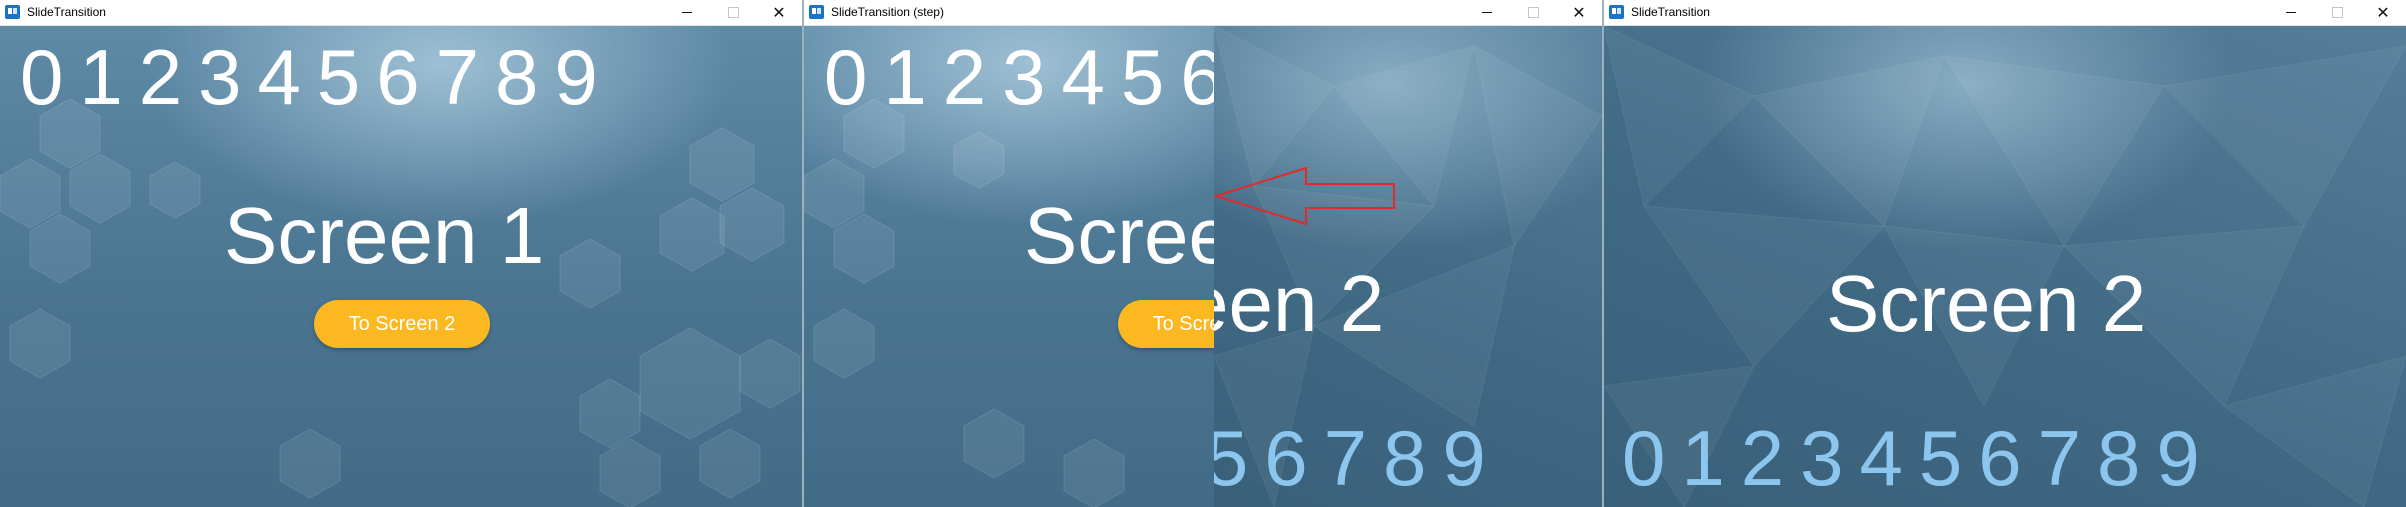 The image size is (2406, 507). I want to click on left-arrow-icon, so click(1303, 196).